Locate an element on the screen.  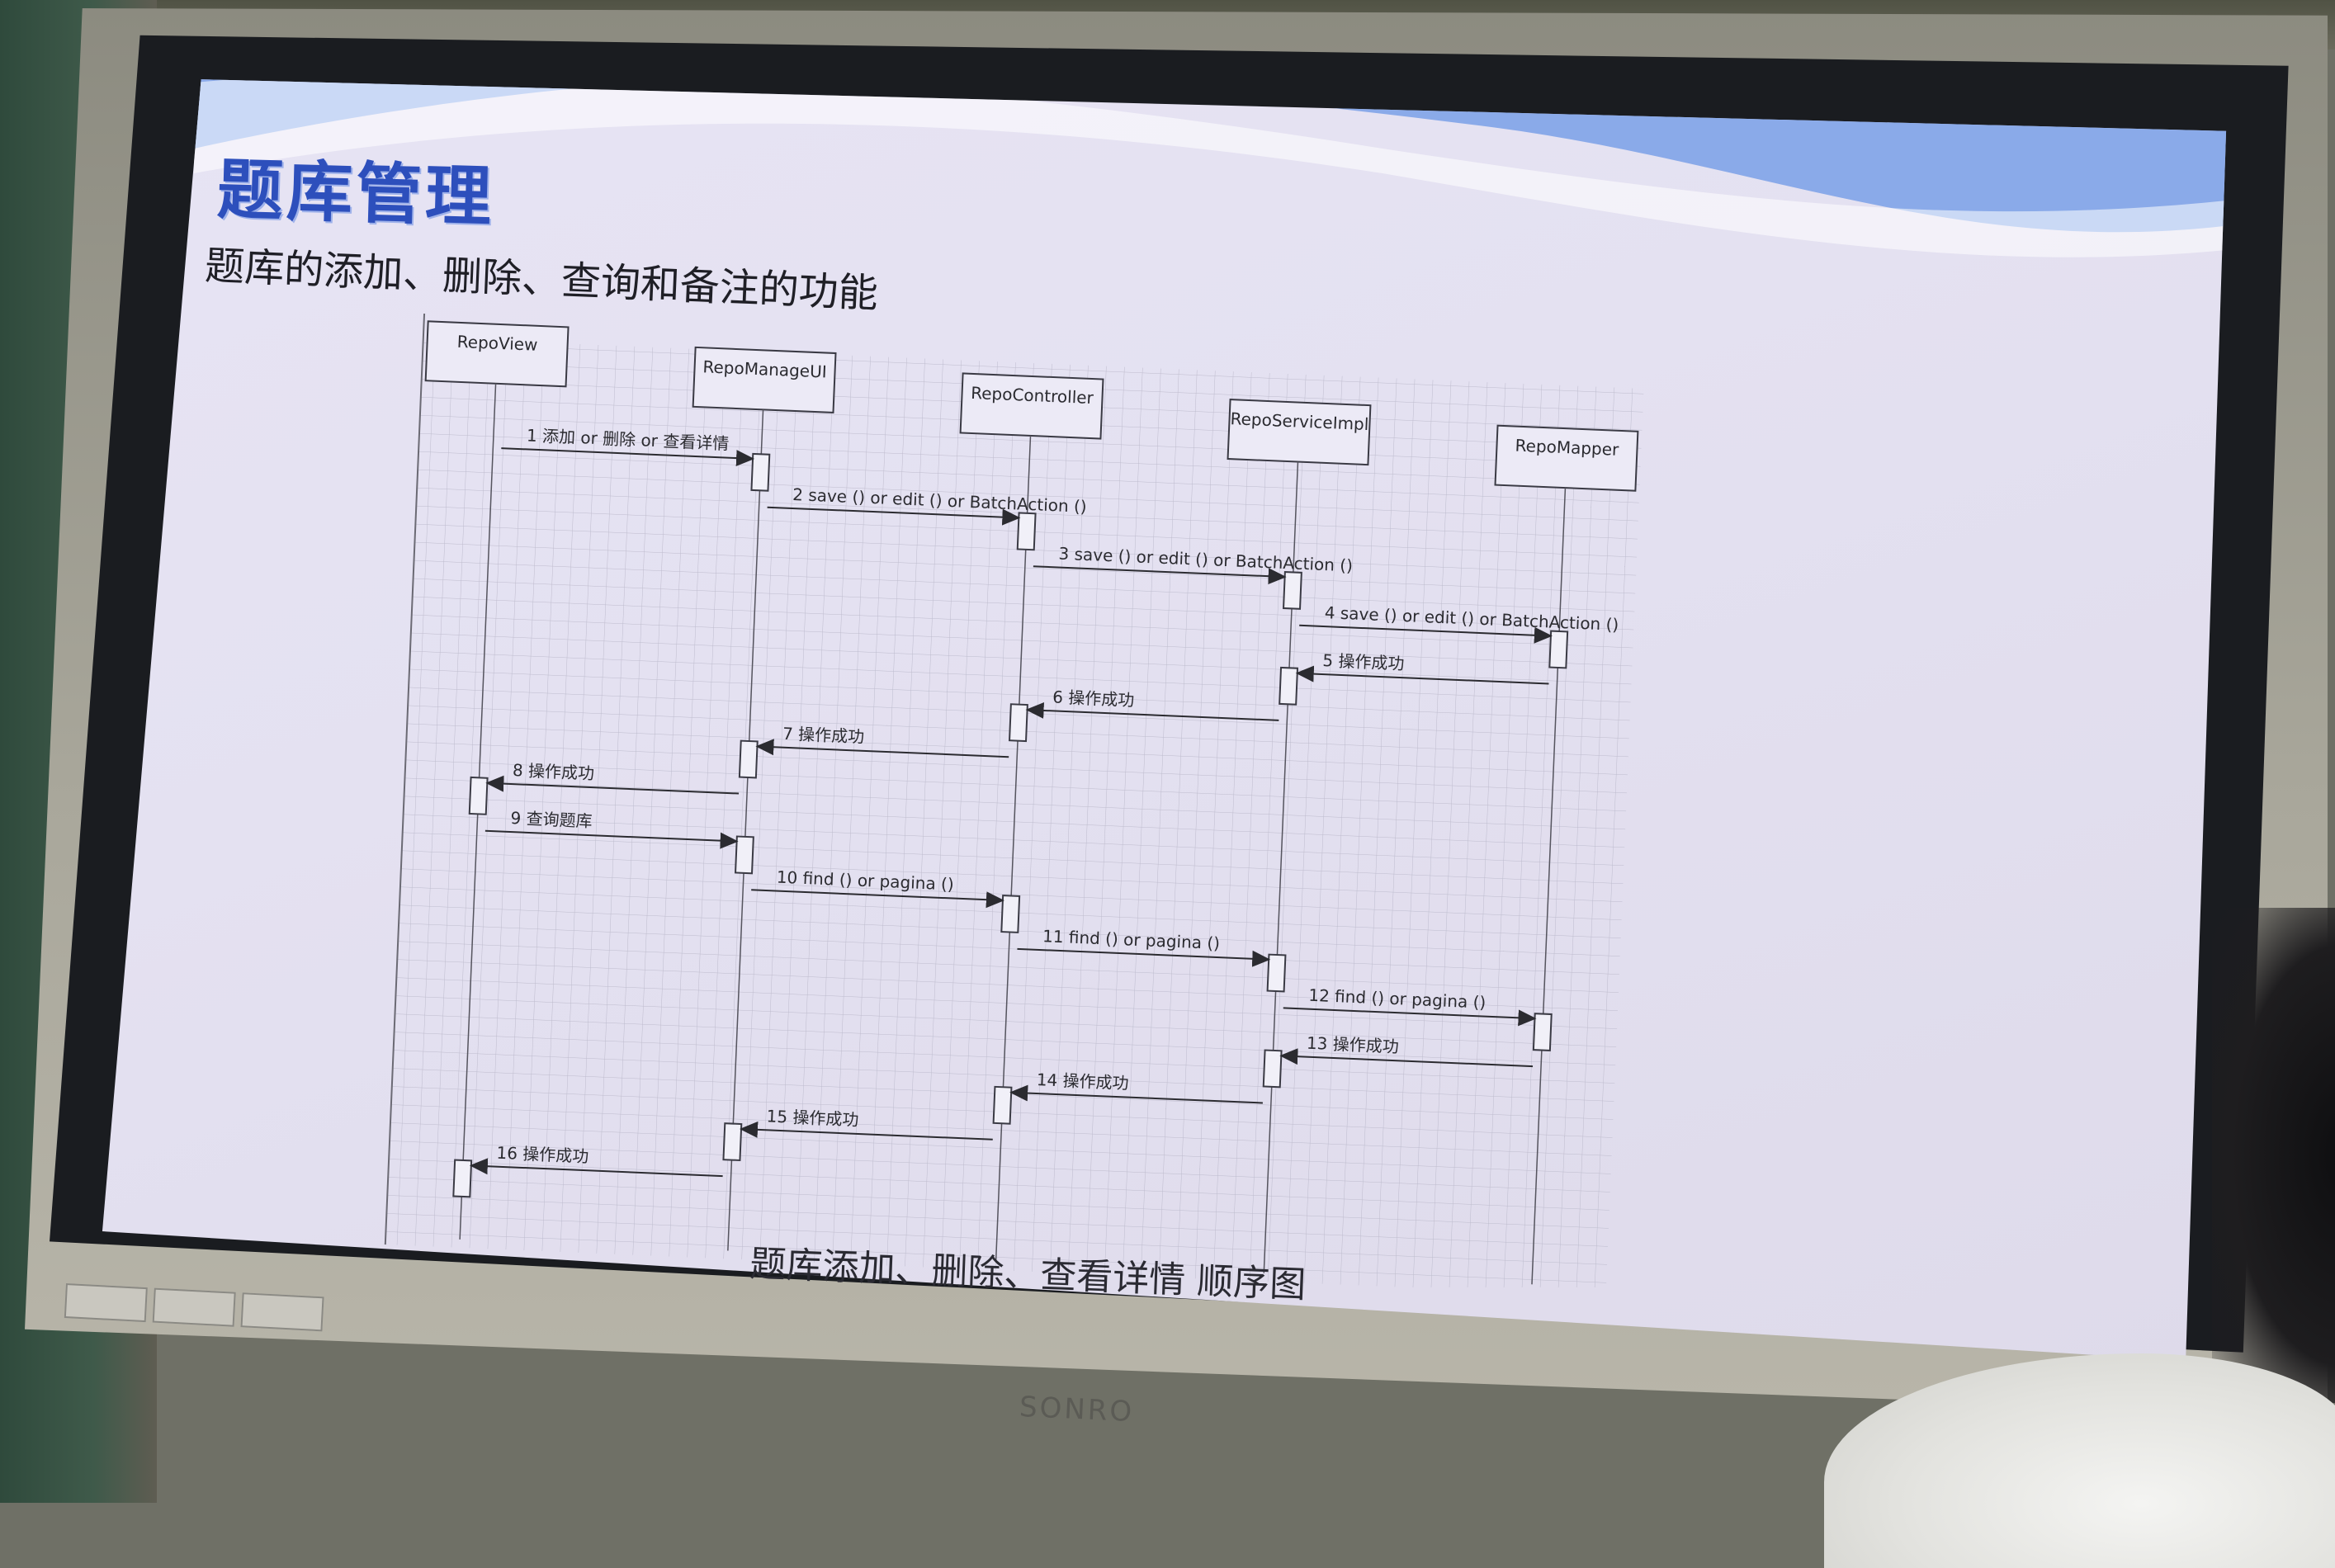
message-label: 5 操作成功 is located at coordinates (1364, 661).